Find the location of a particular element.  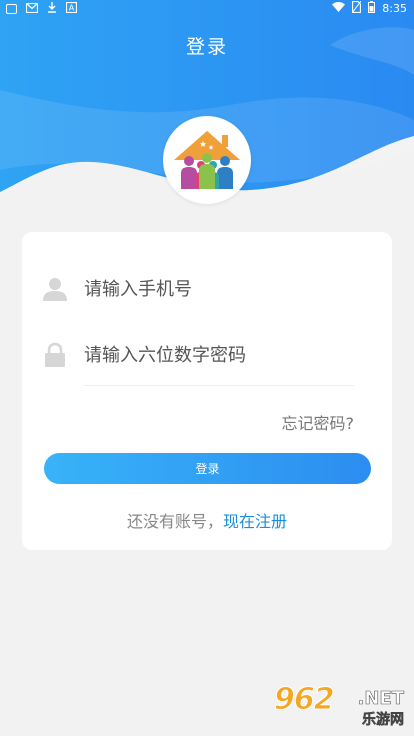

register-prompt-text: 还没有账号， is located at coordinates (174, 521).